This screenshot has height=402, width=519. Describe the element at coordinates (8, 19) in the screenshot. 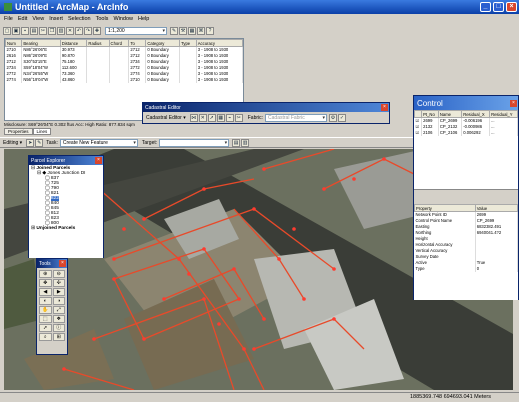

I see `menu-file: File` at that location.